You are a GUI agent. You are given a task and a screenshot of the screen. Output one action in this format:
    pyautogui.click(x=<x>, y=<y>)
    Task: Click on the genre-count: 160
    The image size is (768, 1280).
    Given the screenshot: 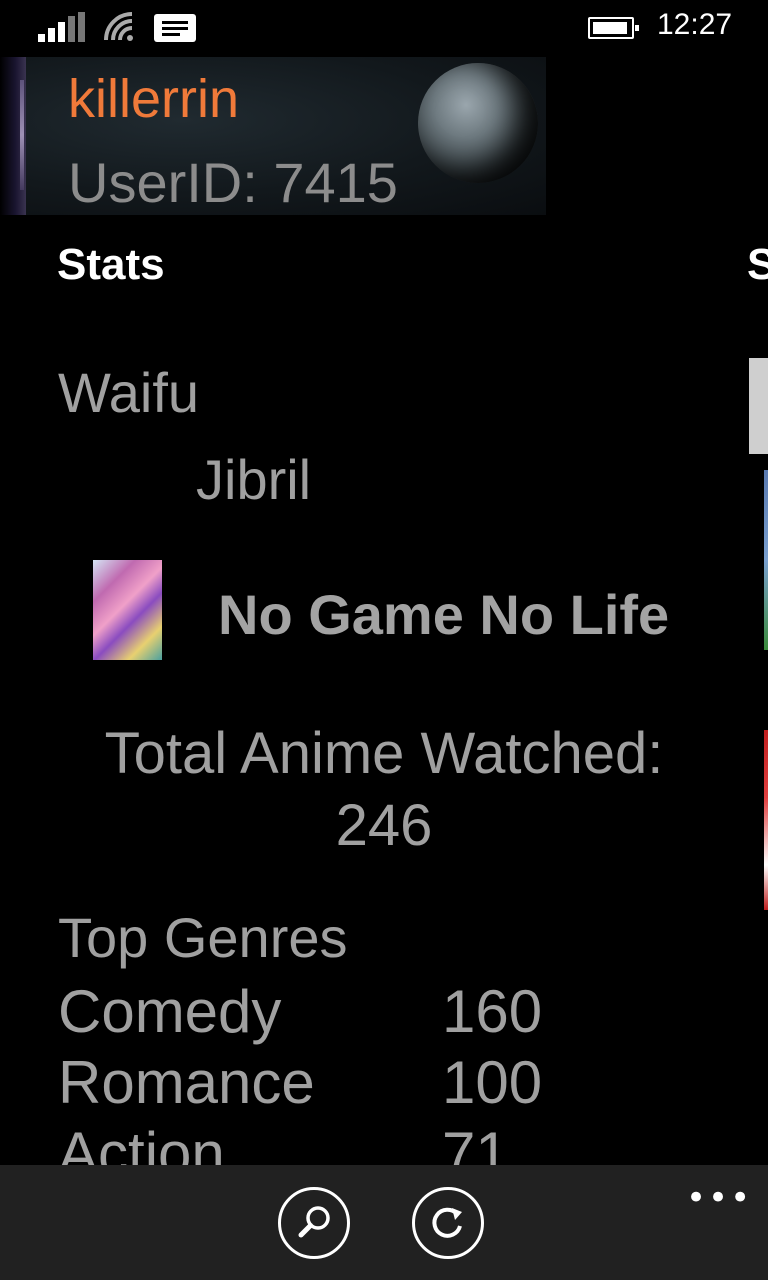 What is the action you would take?
    pyautogui.click(x=492, y=1011)
    